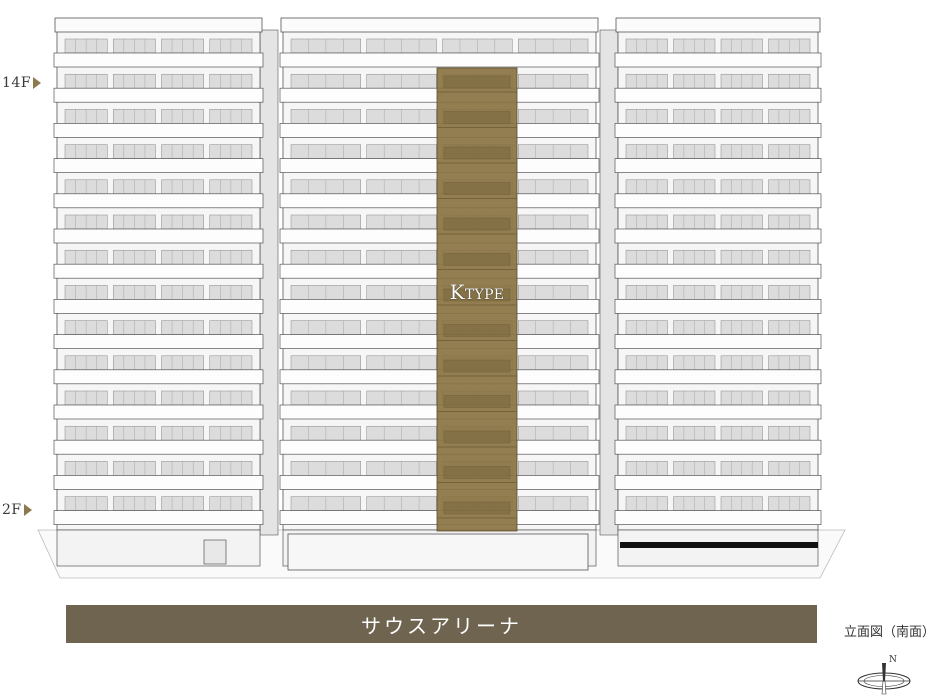 This screenshot has height=698, width=937. What do you see at coordinates (484, 295) in the screenshot?
I see `unit-type-rest: TYPE` at bounding box center [484, 295].